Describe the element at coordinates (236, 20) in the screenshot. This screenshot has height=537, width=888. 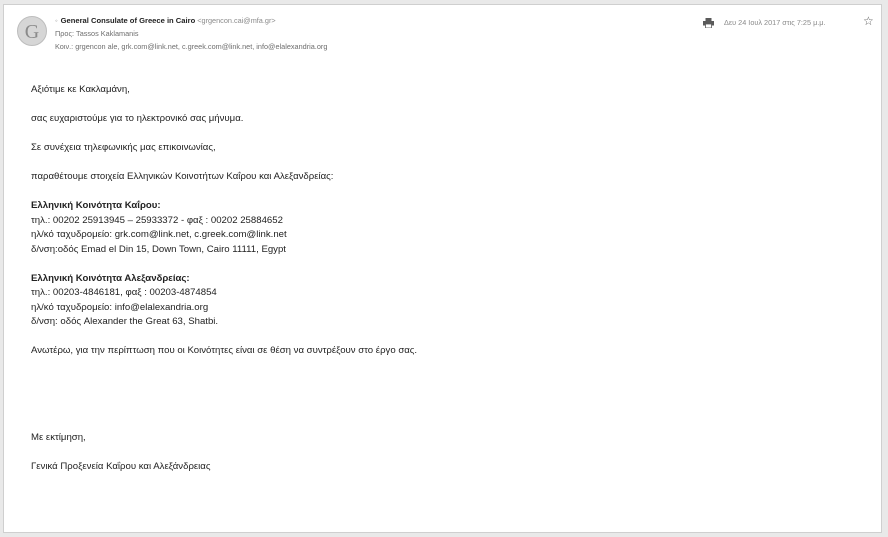
I see `sender-email: <grgencon.cai@mfa.gr>` at that location.